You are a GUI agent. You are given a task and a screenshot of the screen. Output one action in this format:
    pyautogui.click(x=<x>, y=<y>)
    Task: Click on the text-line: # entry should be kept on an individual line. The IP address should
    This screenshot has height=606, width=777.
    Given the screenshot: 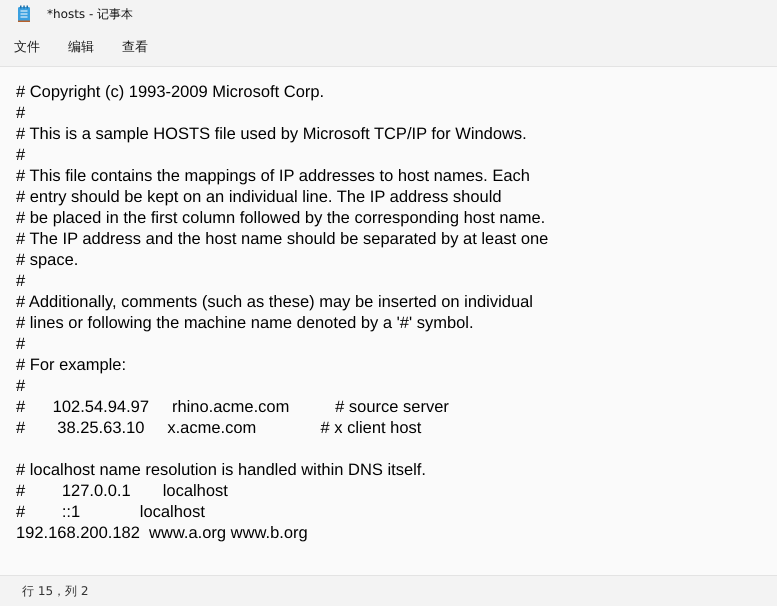 What is the action you would take?
    pyautogui.click(x=259, y=197)
    